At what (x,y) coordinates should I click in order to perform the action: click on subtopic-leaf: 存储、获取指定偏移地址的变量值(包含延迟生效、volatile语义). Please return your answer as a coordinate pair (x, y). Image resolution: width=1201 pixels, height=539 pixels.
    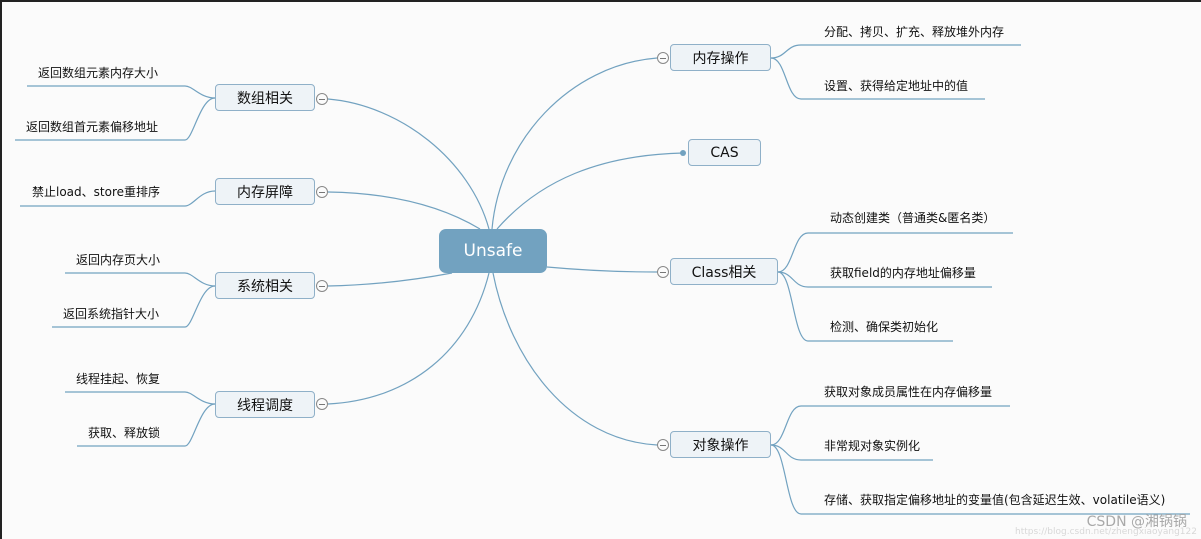
    Looking at the image, I should click on (994, 499).